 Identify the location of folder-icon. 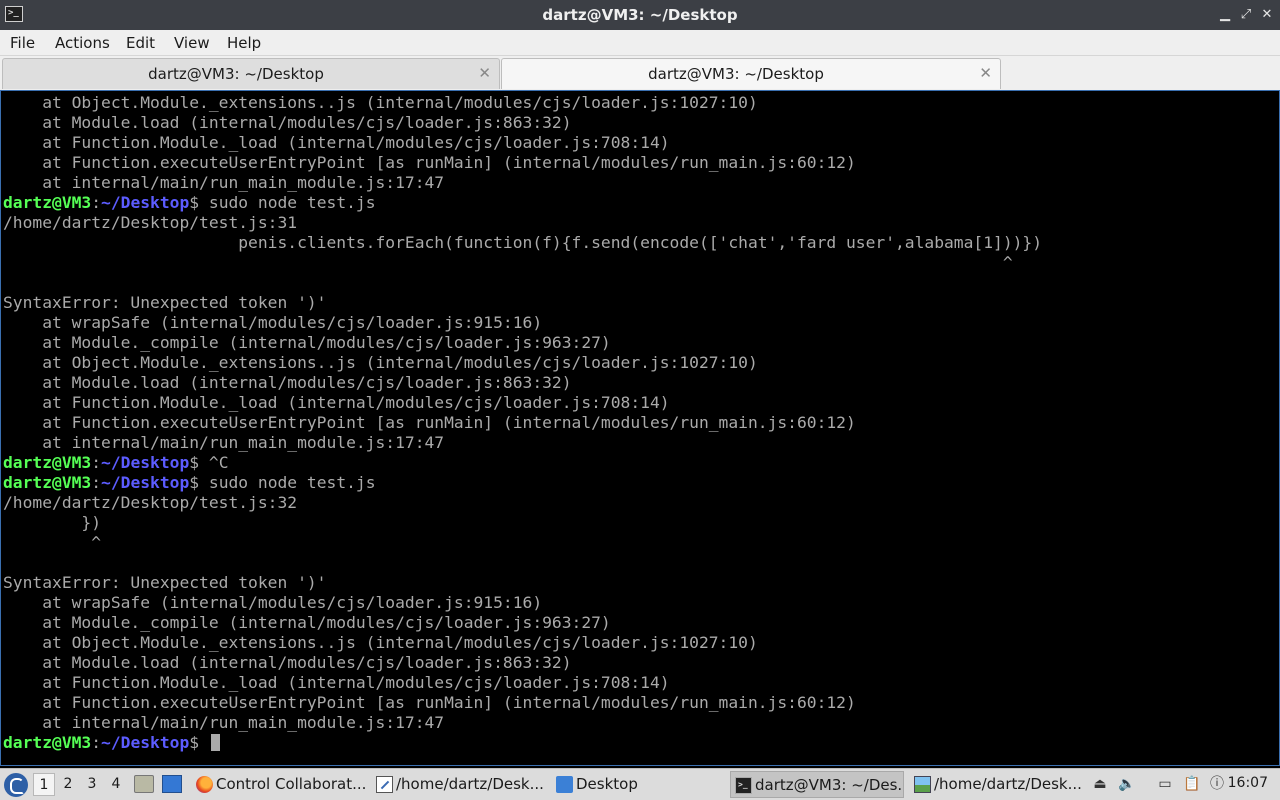
(564, 784).